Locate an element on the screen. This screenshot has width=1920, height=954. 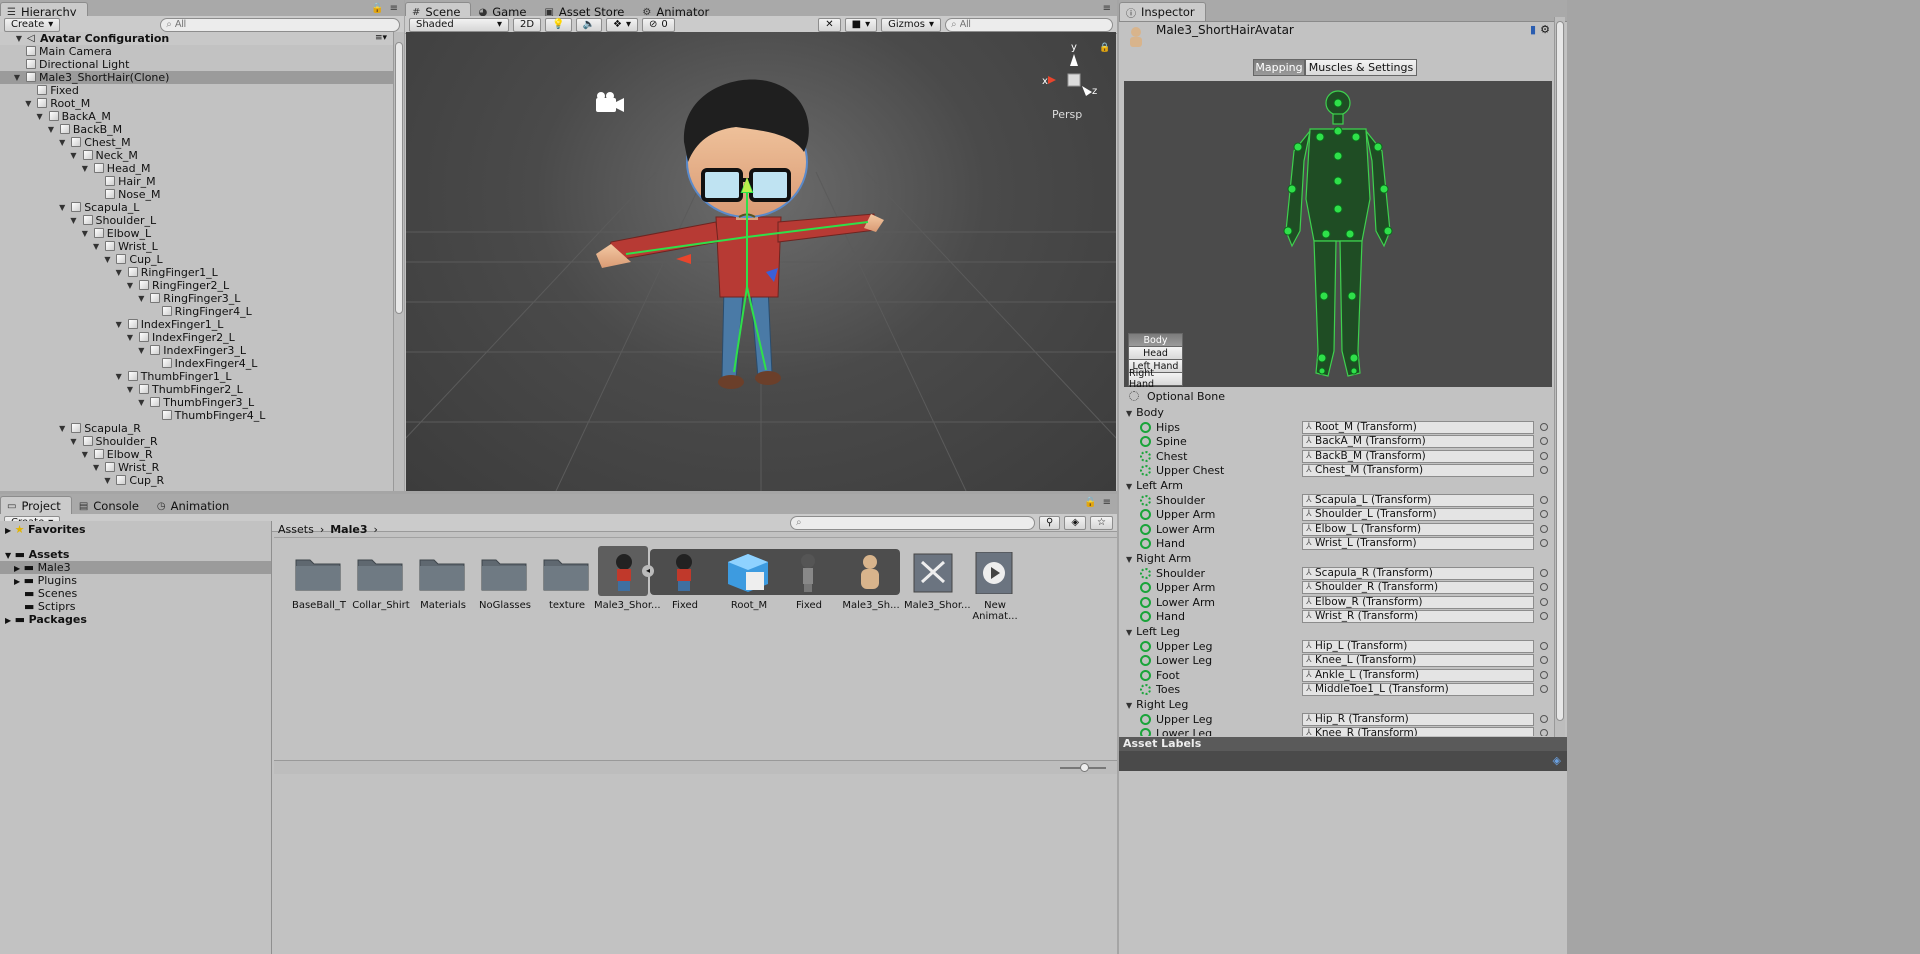
asset-label: Materials is located at coordinates (443, 605).